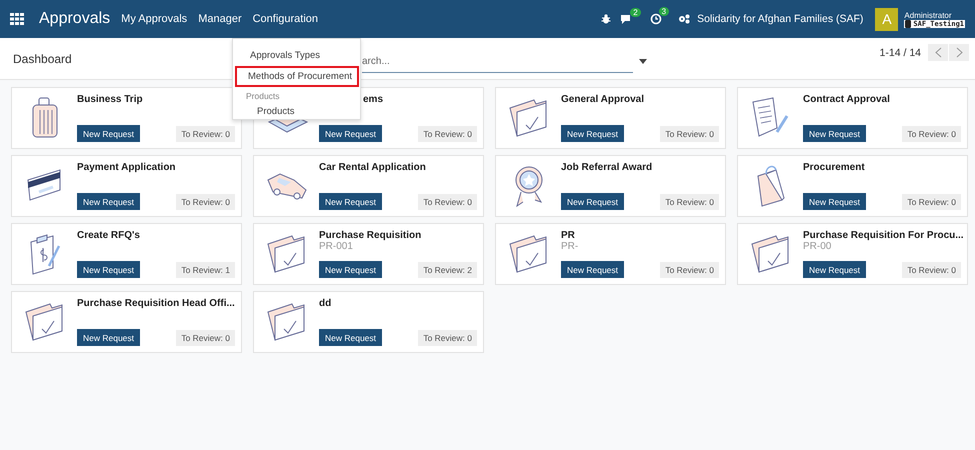 This screenshot has width=975, height=450. Describe the element at coordinates (643, 61) in the screenshot. I see `caret-icon` at that location.